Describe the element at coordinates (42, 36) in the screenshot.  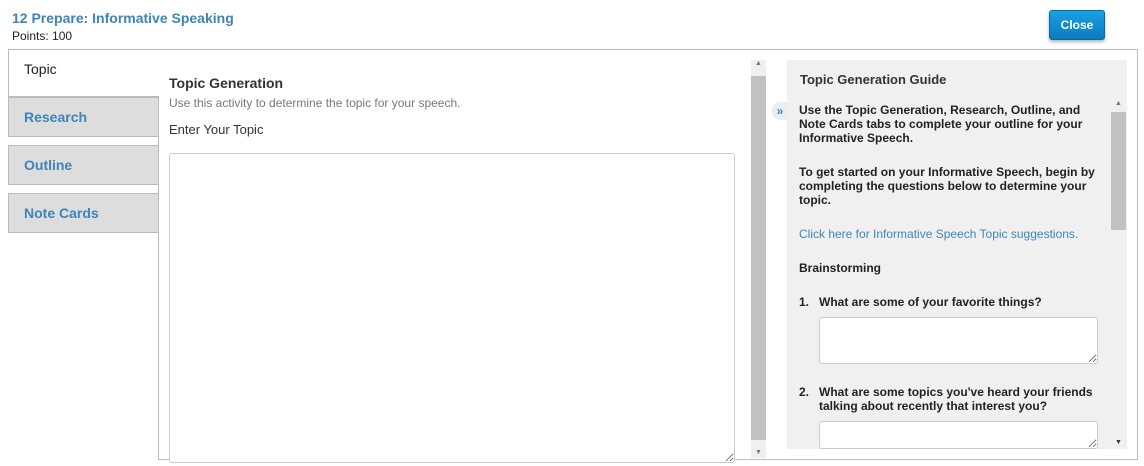
I see `points-label: Points: 100` at that location.